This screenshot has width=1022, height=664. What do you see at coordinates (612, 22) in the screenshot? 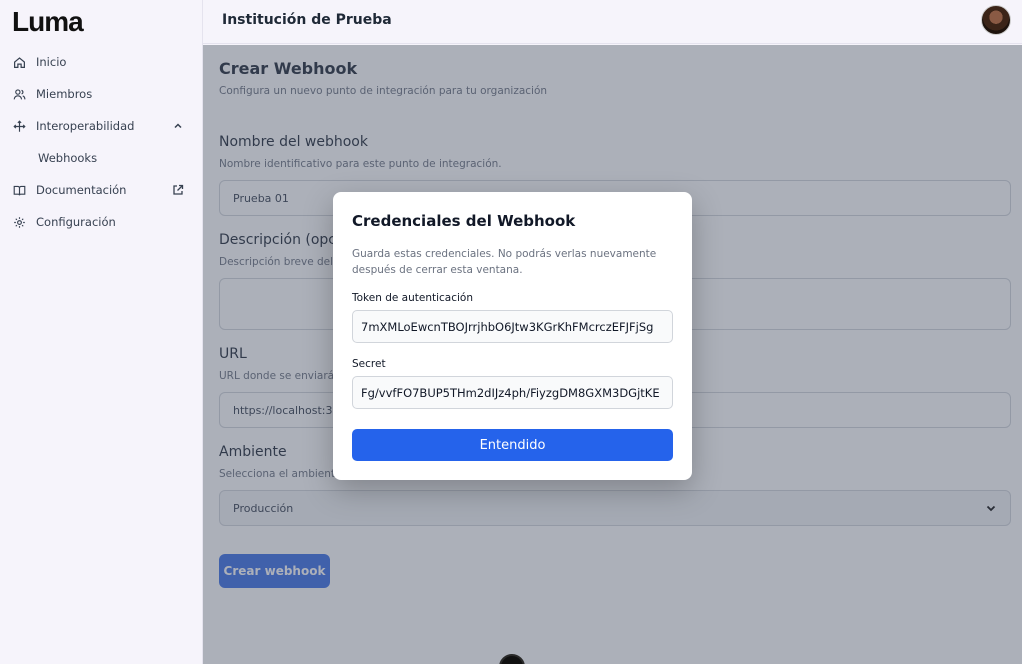
I see `top-bar: Institución de Prueba` at bounding box center [612, 22].